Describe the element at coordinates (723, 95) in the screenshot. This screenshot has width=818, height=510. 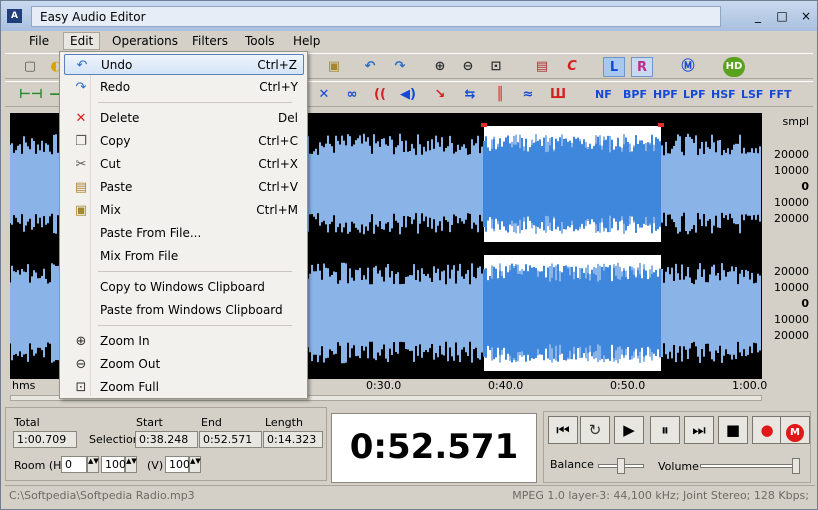
I see `filter-hsf-button: HSF` at that location.